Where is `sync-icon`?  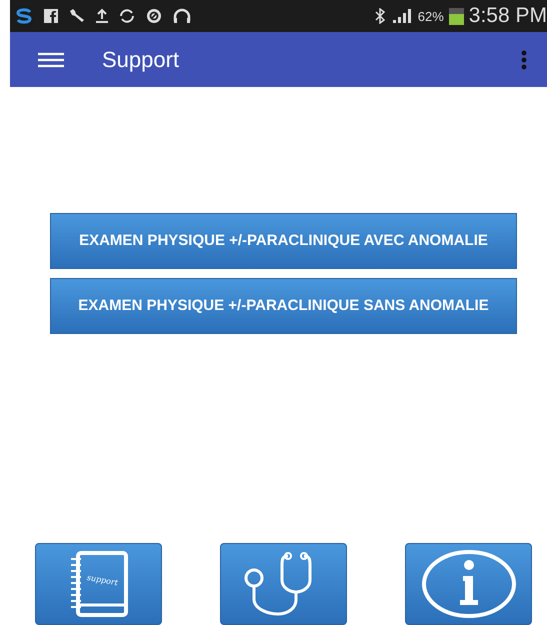 sync-icon is located at coordinates (127, 16).